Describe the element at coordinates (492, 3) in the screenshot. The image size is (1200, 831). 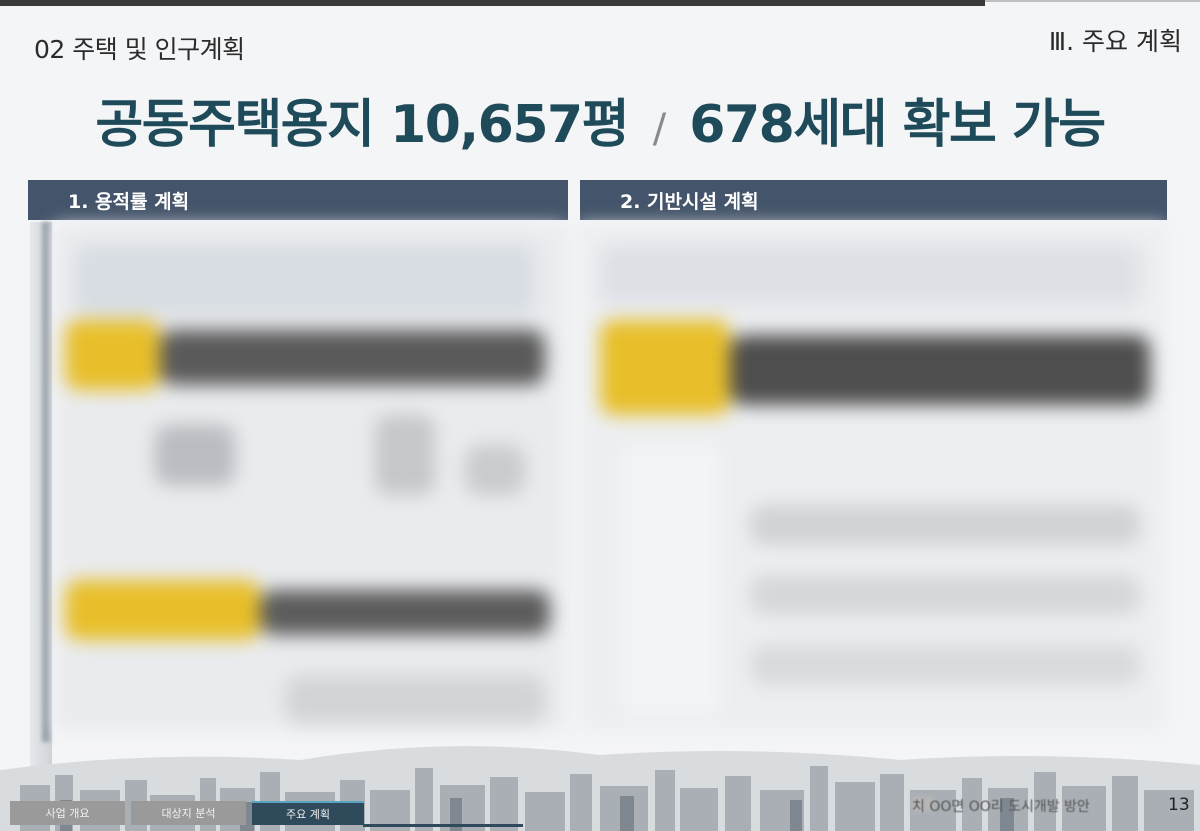
I see `top-bar` at that location.